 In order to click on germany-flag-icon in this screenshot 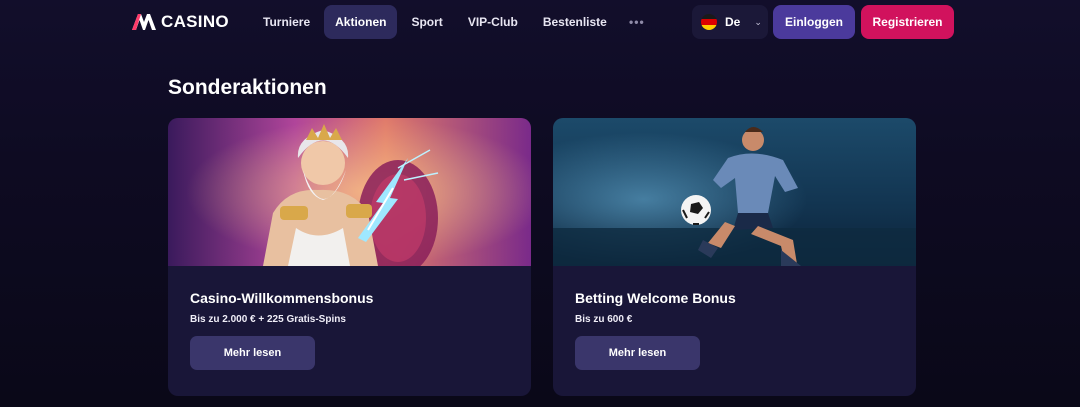, I will do `click(709, 22)`.